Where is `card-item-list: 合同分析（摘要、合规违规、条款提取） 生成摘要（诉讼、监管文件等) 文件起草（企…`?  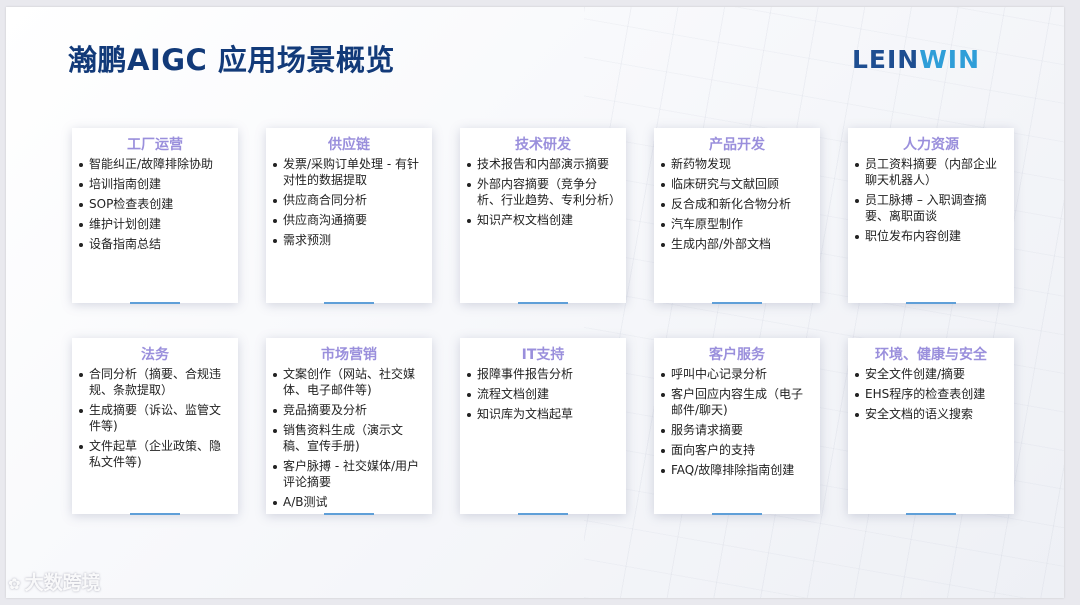
card-item-list: 合同分析（摘要、合规违规、条款提取） 生成摘要（诉讼、监管文件等) 文件起草（企… is located at coordinates (155, 418).